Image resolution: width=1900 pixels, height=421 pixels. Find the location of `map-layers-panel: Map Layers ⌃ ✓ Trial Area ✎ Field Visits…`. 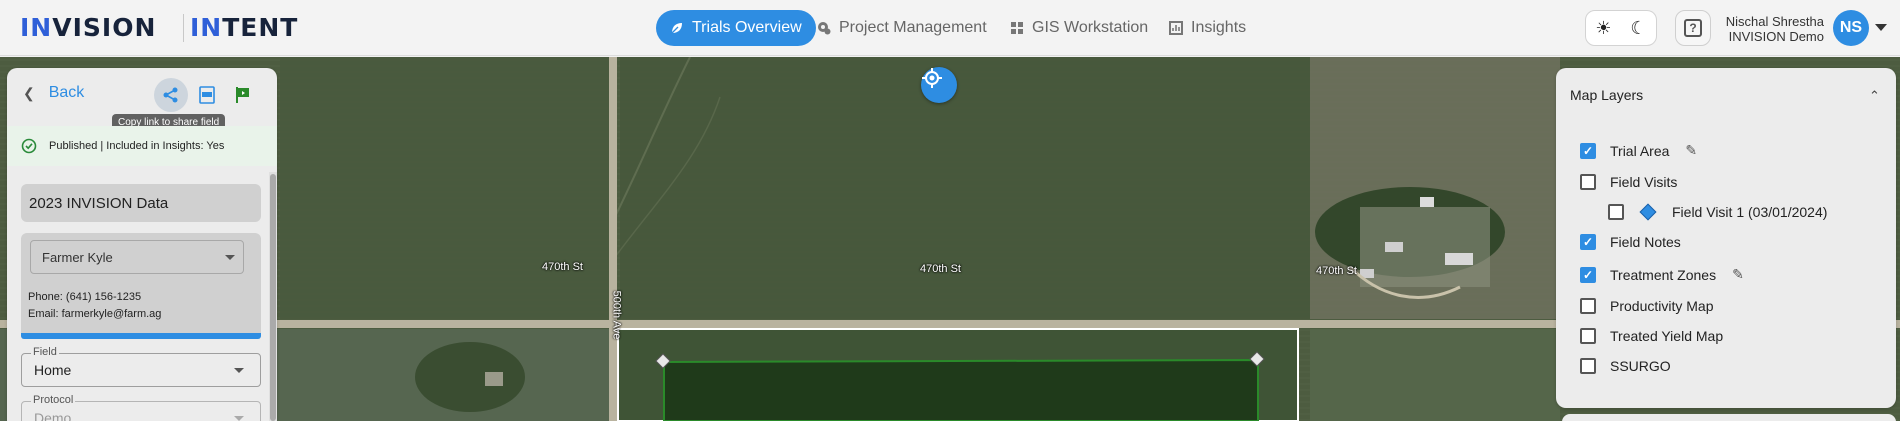

map-layers-panel: Map Layers ⌃ ✓ Trial Area ✎ Field Visits… is located at coordinates (1726, 238).